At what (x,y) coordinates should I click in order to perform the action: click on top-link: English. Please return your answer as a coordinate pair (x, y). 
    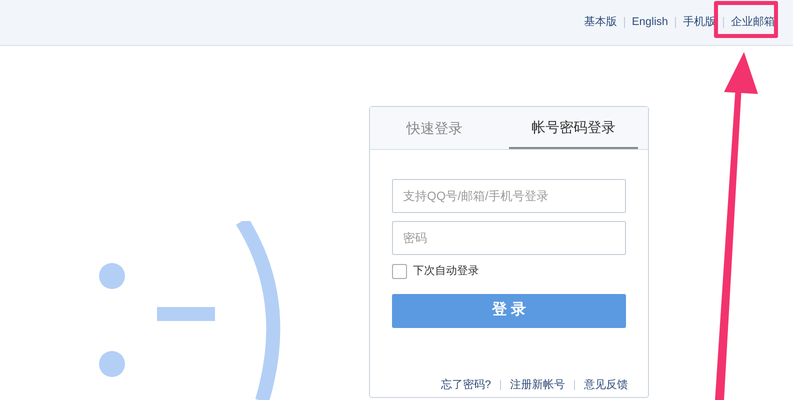
    Looking at the image, I should click on (650, 22).